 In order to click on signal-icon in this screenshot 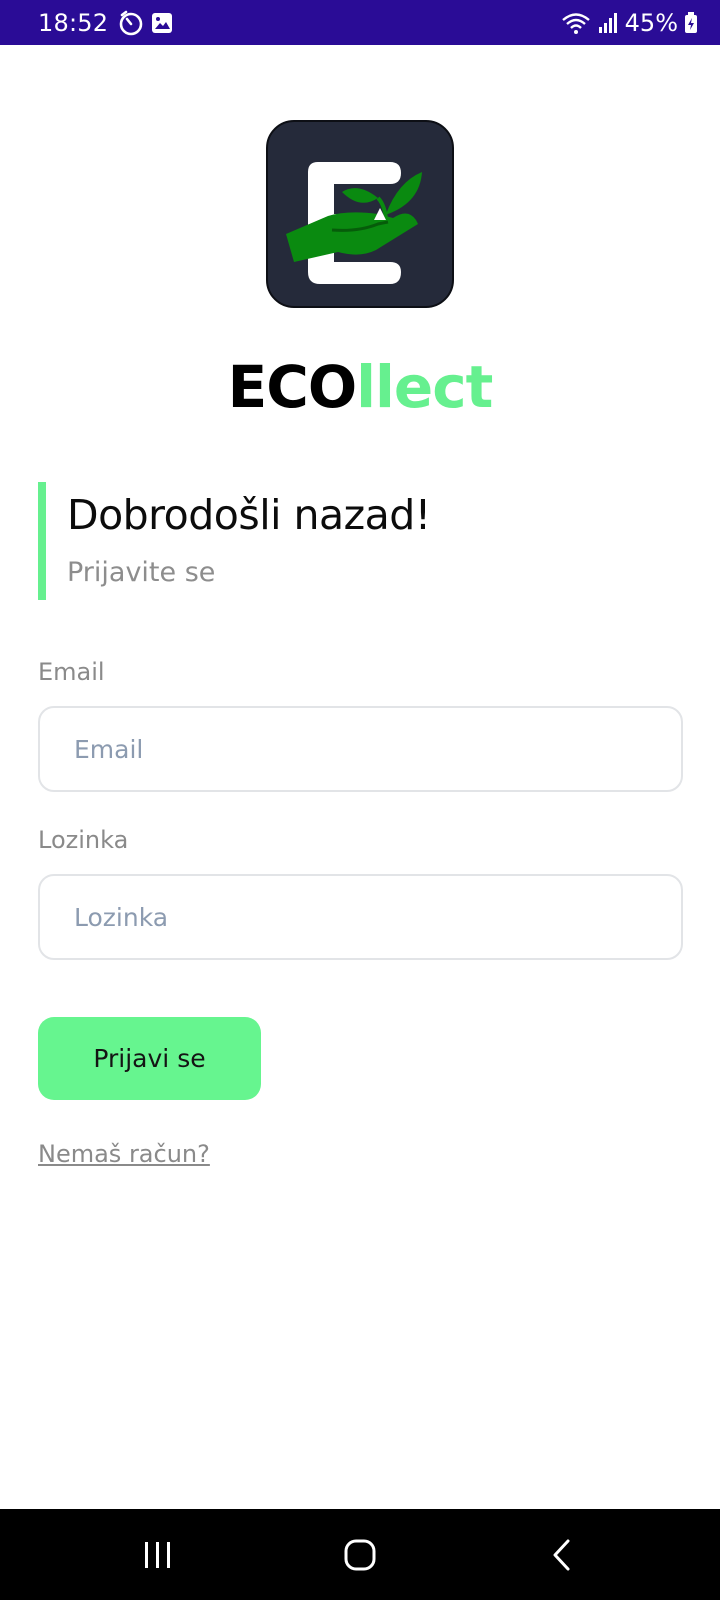, I will do `click(607, 22)`.